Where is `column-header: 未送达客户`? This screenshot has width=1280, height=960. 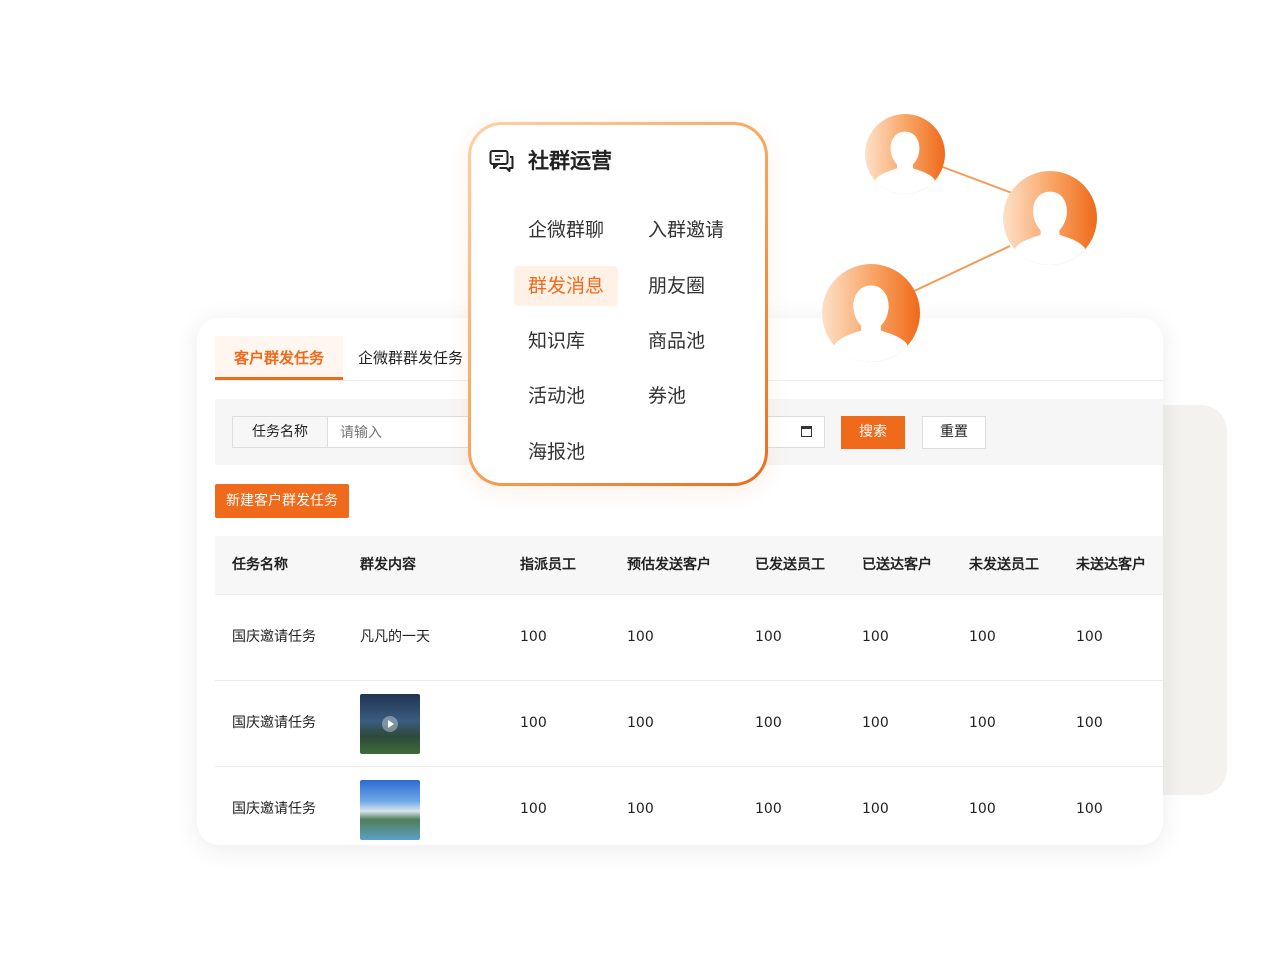
column-header: 未送达客户 is located at coordinates (1111, 565).